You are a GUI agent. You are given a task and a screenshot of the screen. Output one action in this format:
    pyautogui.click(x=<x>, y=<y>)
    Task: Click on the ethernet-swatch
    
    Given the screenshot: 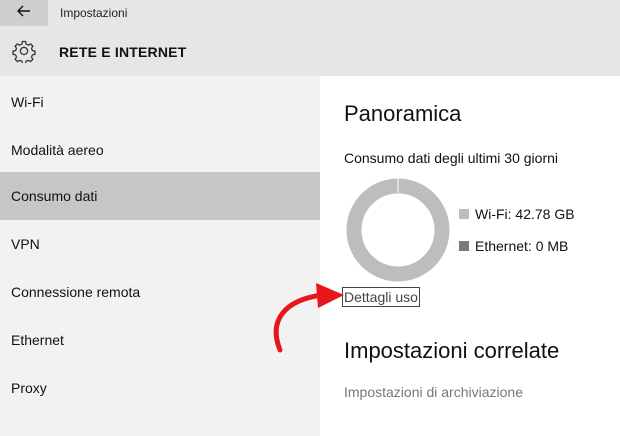 What is the action you would take?
    pyautogui.click(x=464, y=246)
    